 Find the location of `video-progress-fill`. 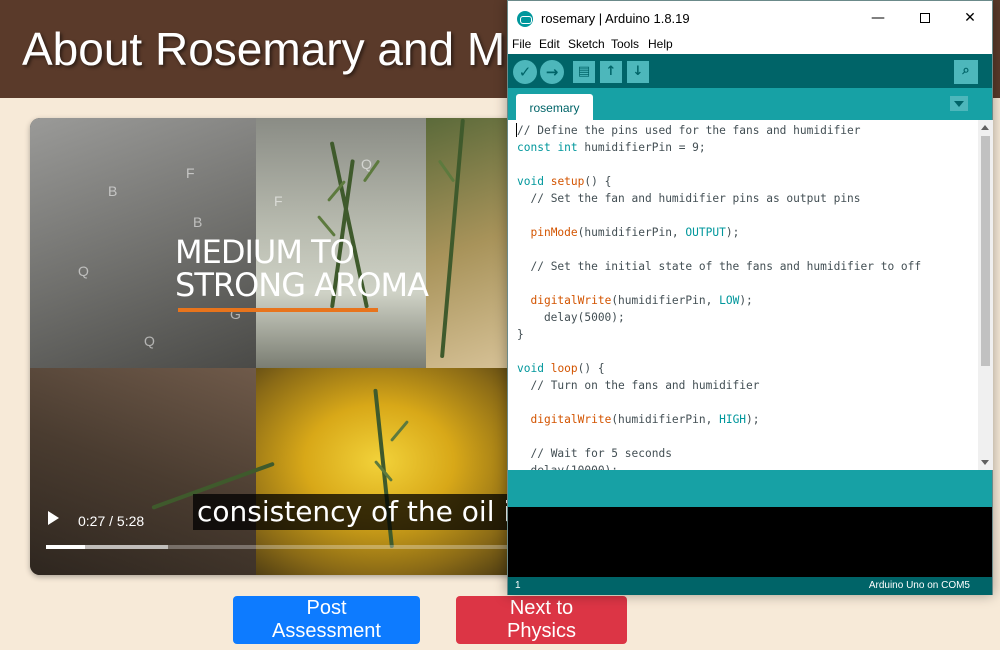

video-progress-fill is located at coordinates (65, 547).